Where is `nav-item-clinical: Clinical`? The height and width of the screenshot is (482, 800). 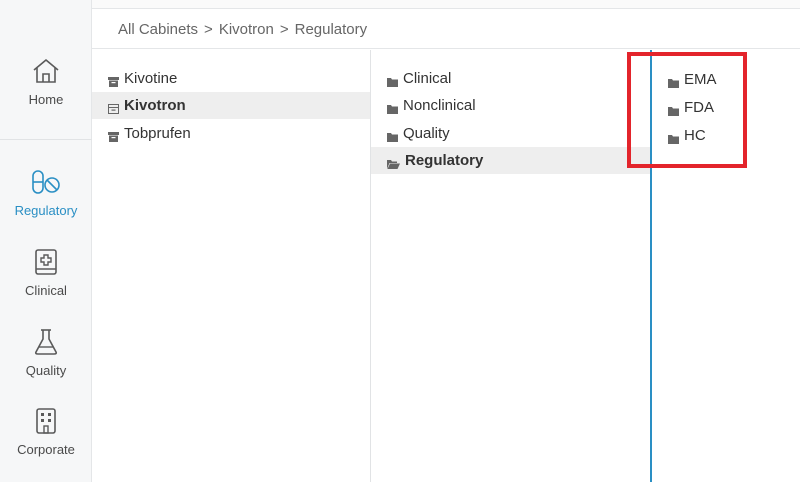
nav-item-clinical: Clinical is located at coordinates (46, 273).